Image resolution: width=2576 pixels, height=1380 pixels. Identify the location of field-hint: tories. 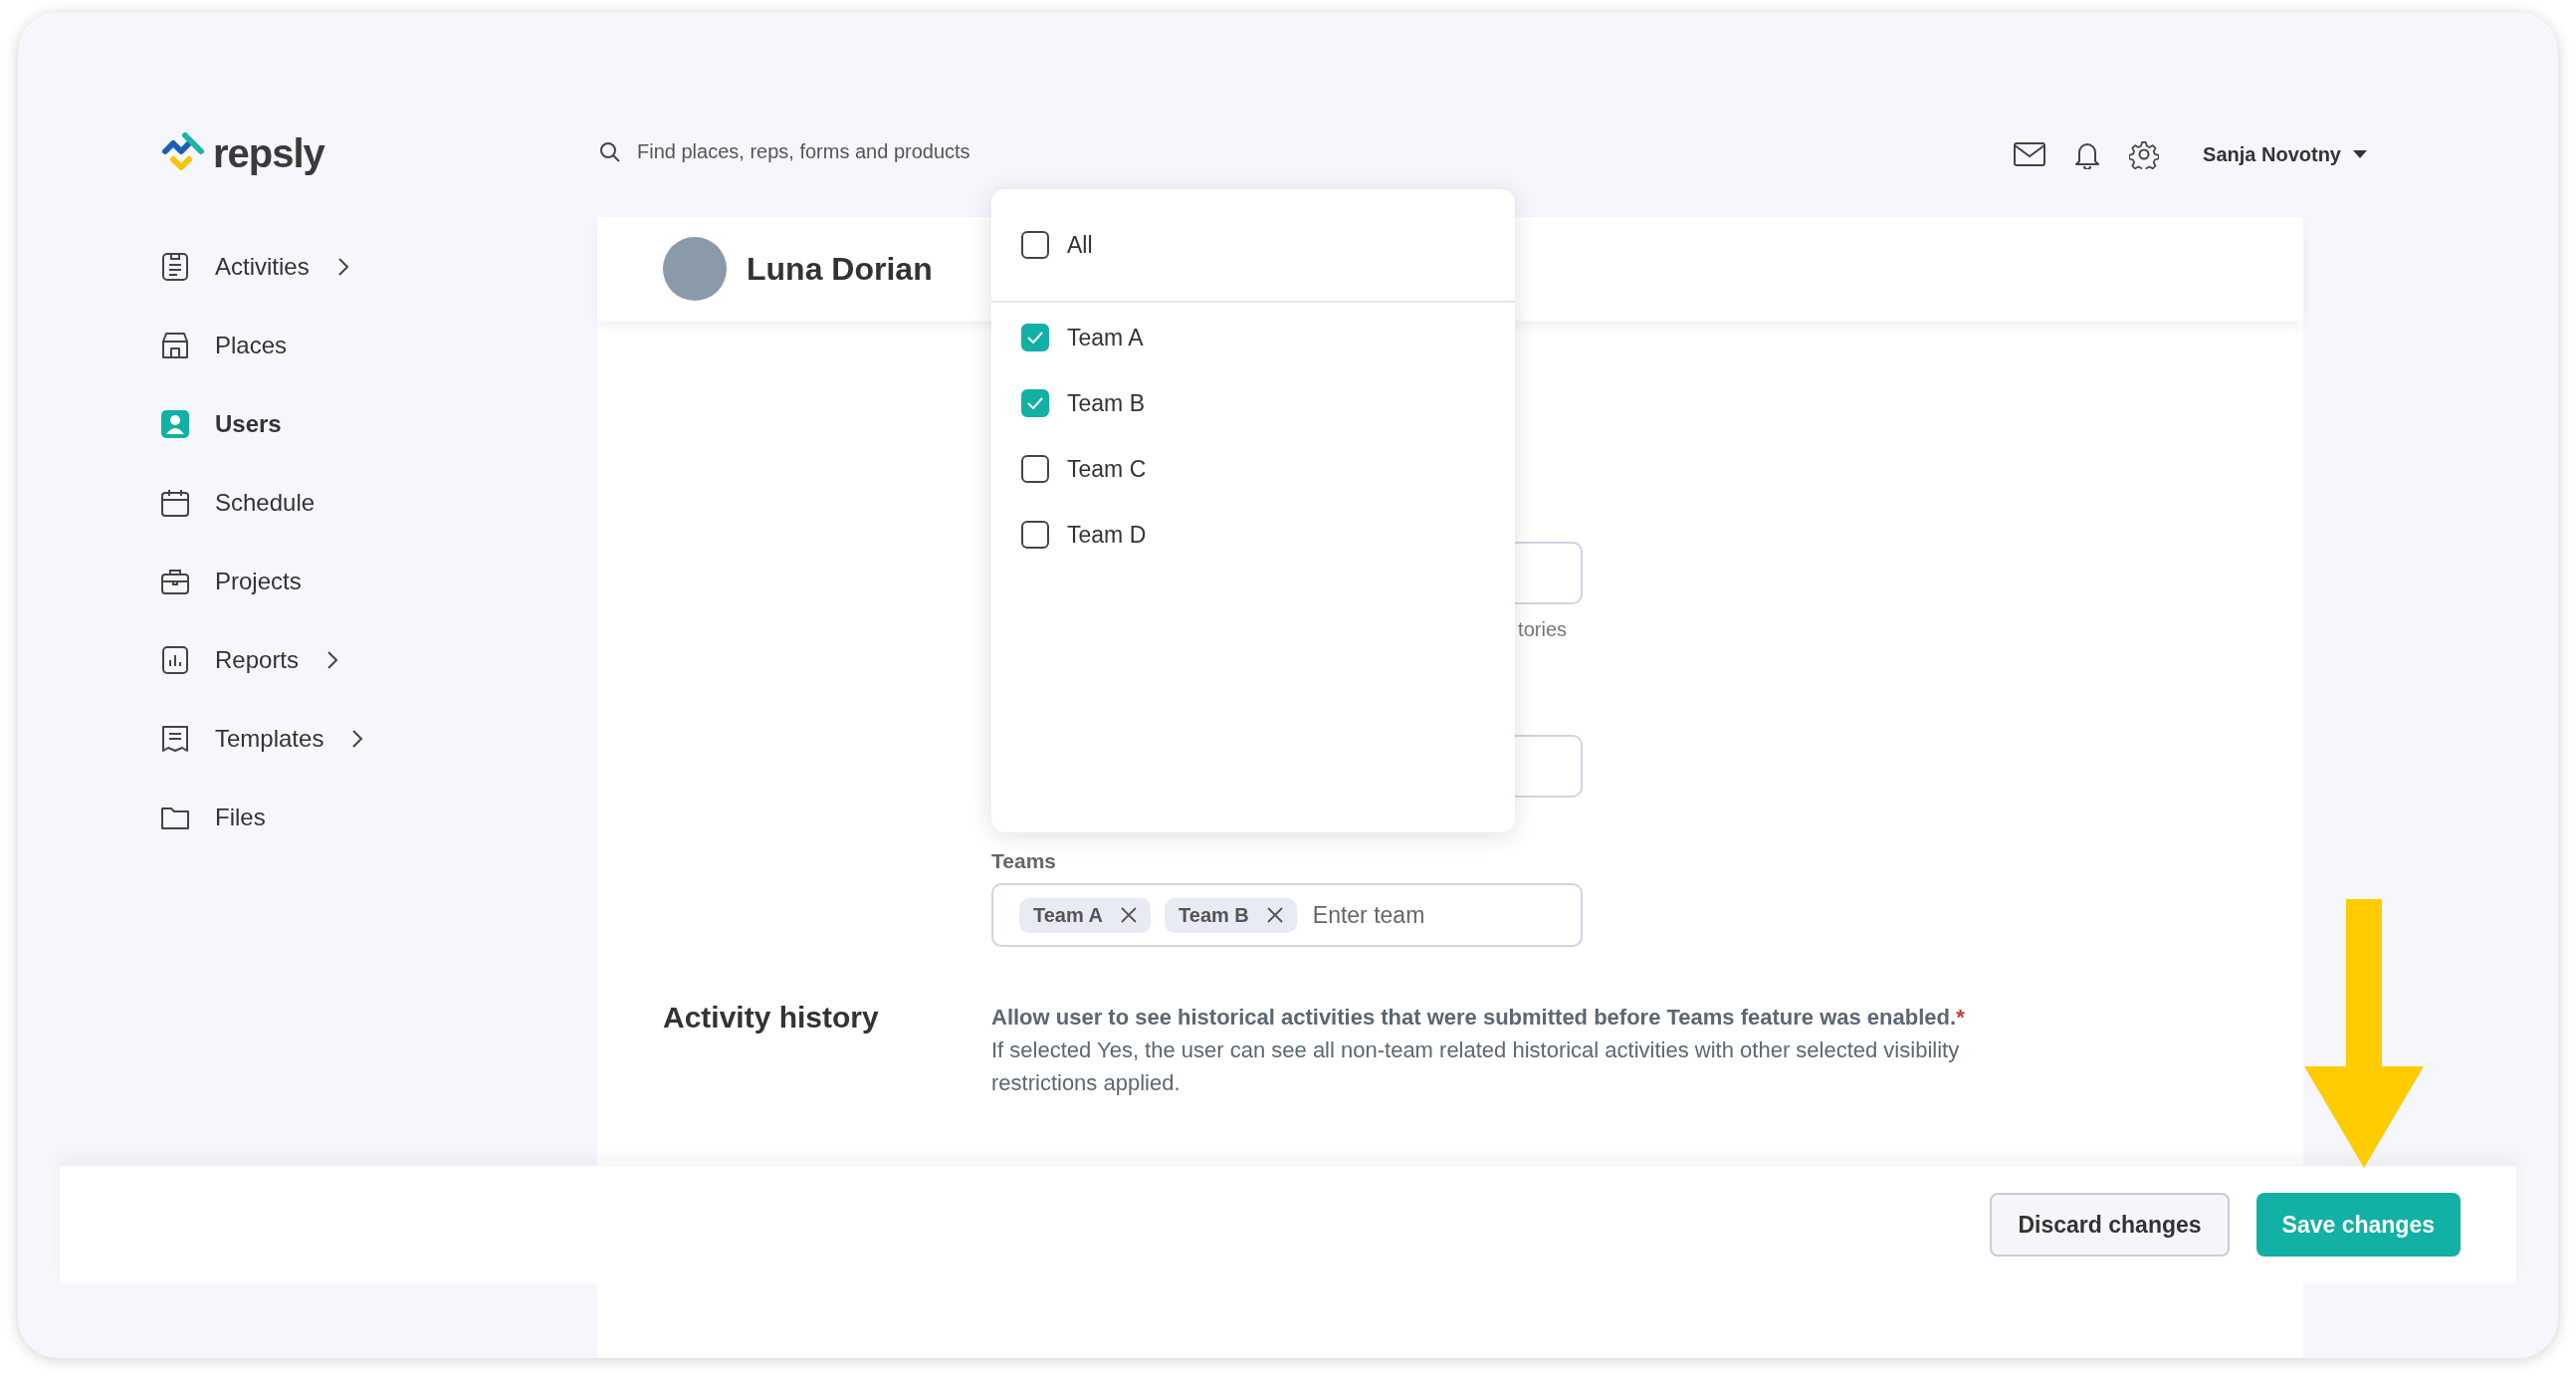
(1542, 629).